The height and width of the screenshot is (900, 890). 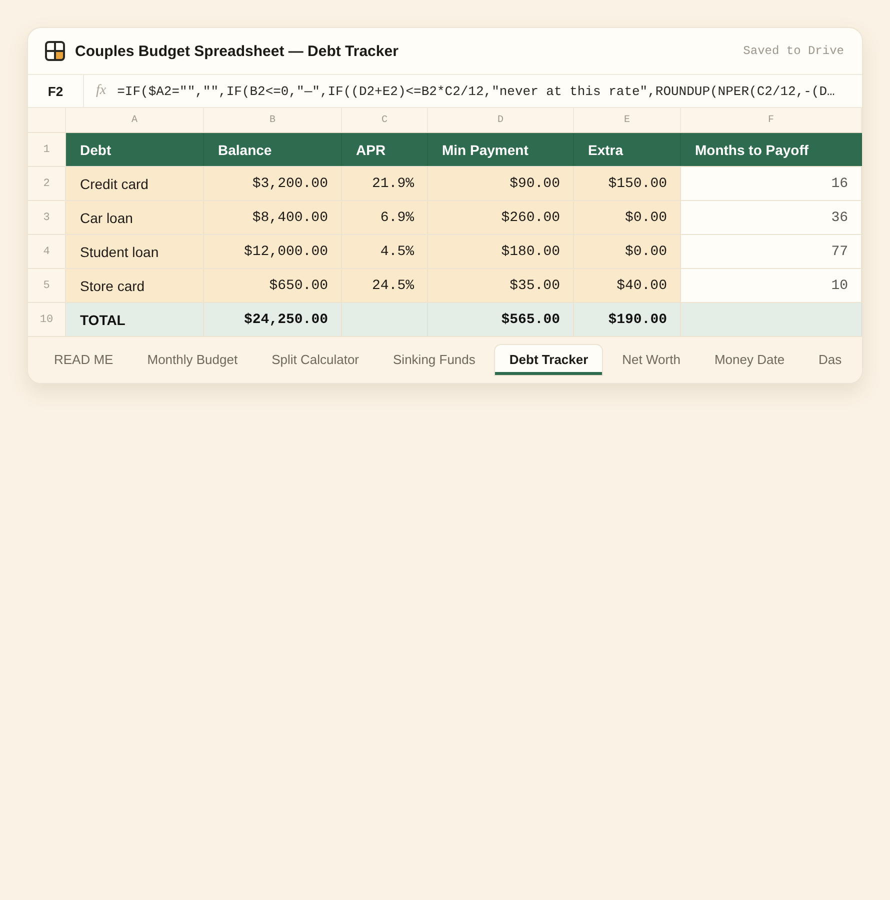 What do you see at coordinates (84, 360) in the screenshot?
I see `sheet-tab: READ ME` at bounding box center [84, 360].